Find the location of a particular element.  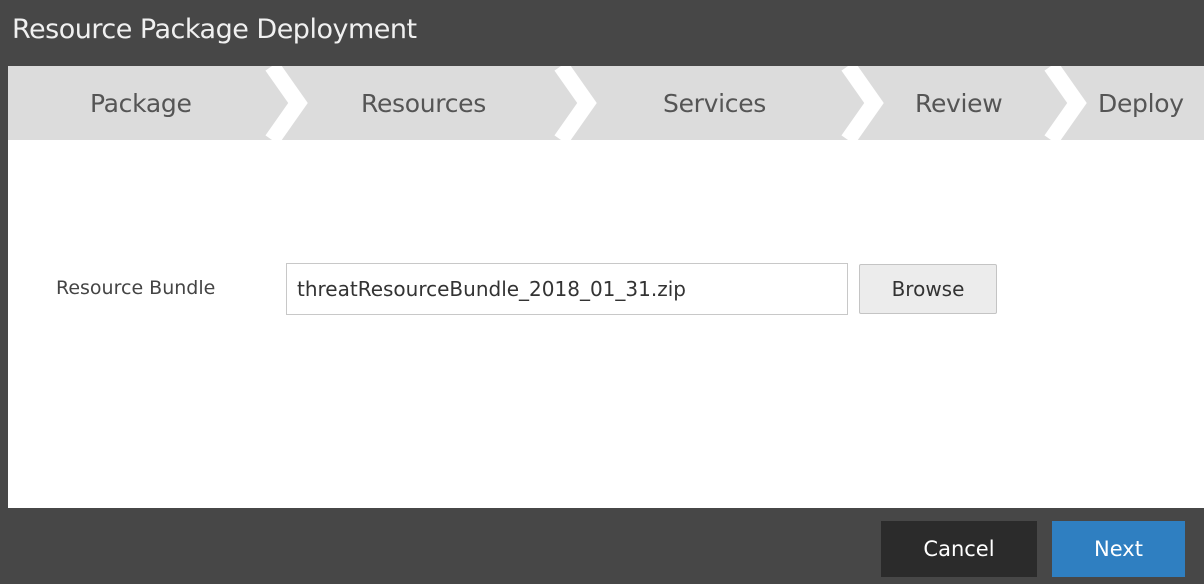

dialog-title: Resource Package Deployment is located at coordinates (214, 29).